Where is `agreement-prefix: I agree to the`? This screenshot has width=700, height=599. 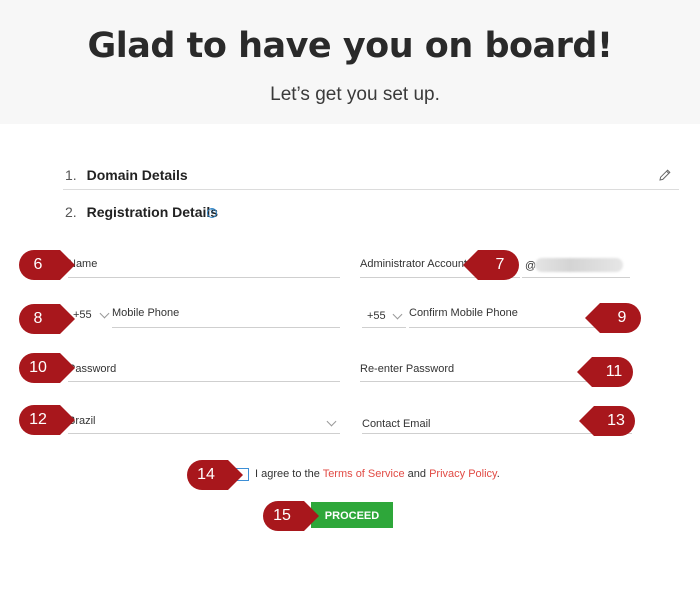 agreement-prefix: I agree to the is located at coordinates (287, 474).